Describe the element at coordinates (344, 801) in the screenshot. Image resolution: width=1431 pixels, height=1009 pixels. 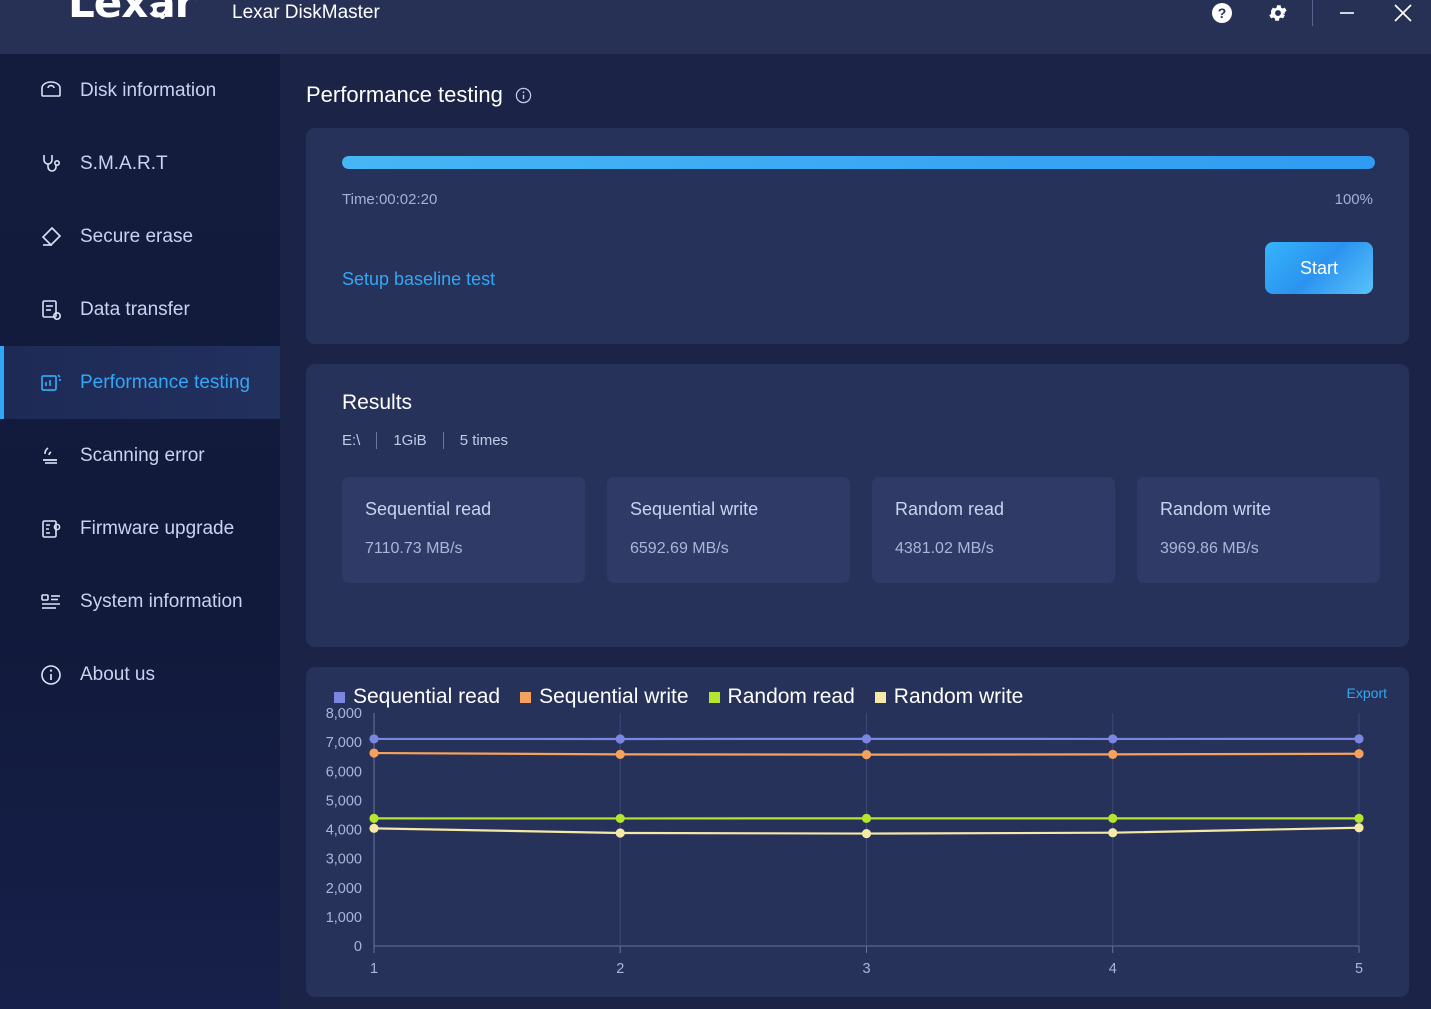
I see `svg-text: 5,000` at that location.